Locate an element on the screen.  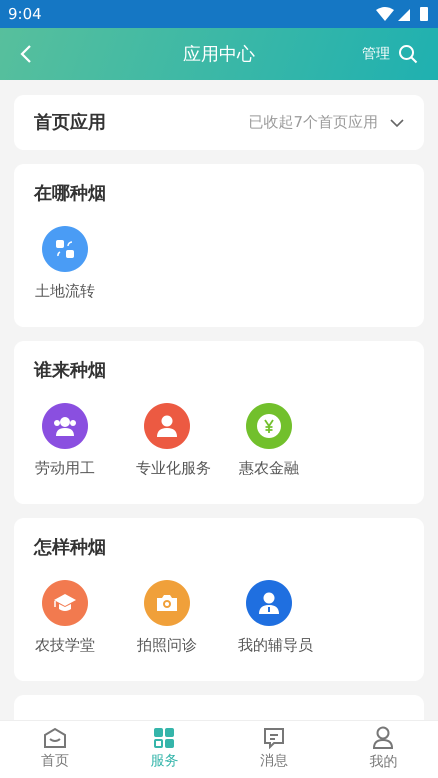
app-label: 土地流转 is located at coordinates (65, 291).